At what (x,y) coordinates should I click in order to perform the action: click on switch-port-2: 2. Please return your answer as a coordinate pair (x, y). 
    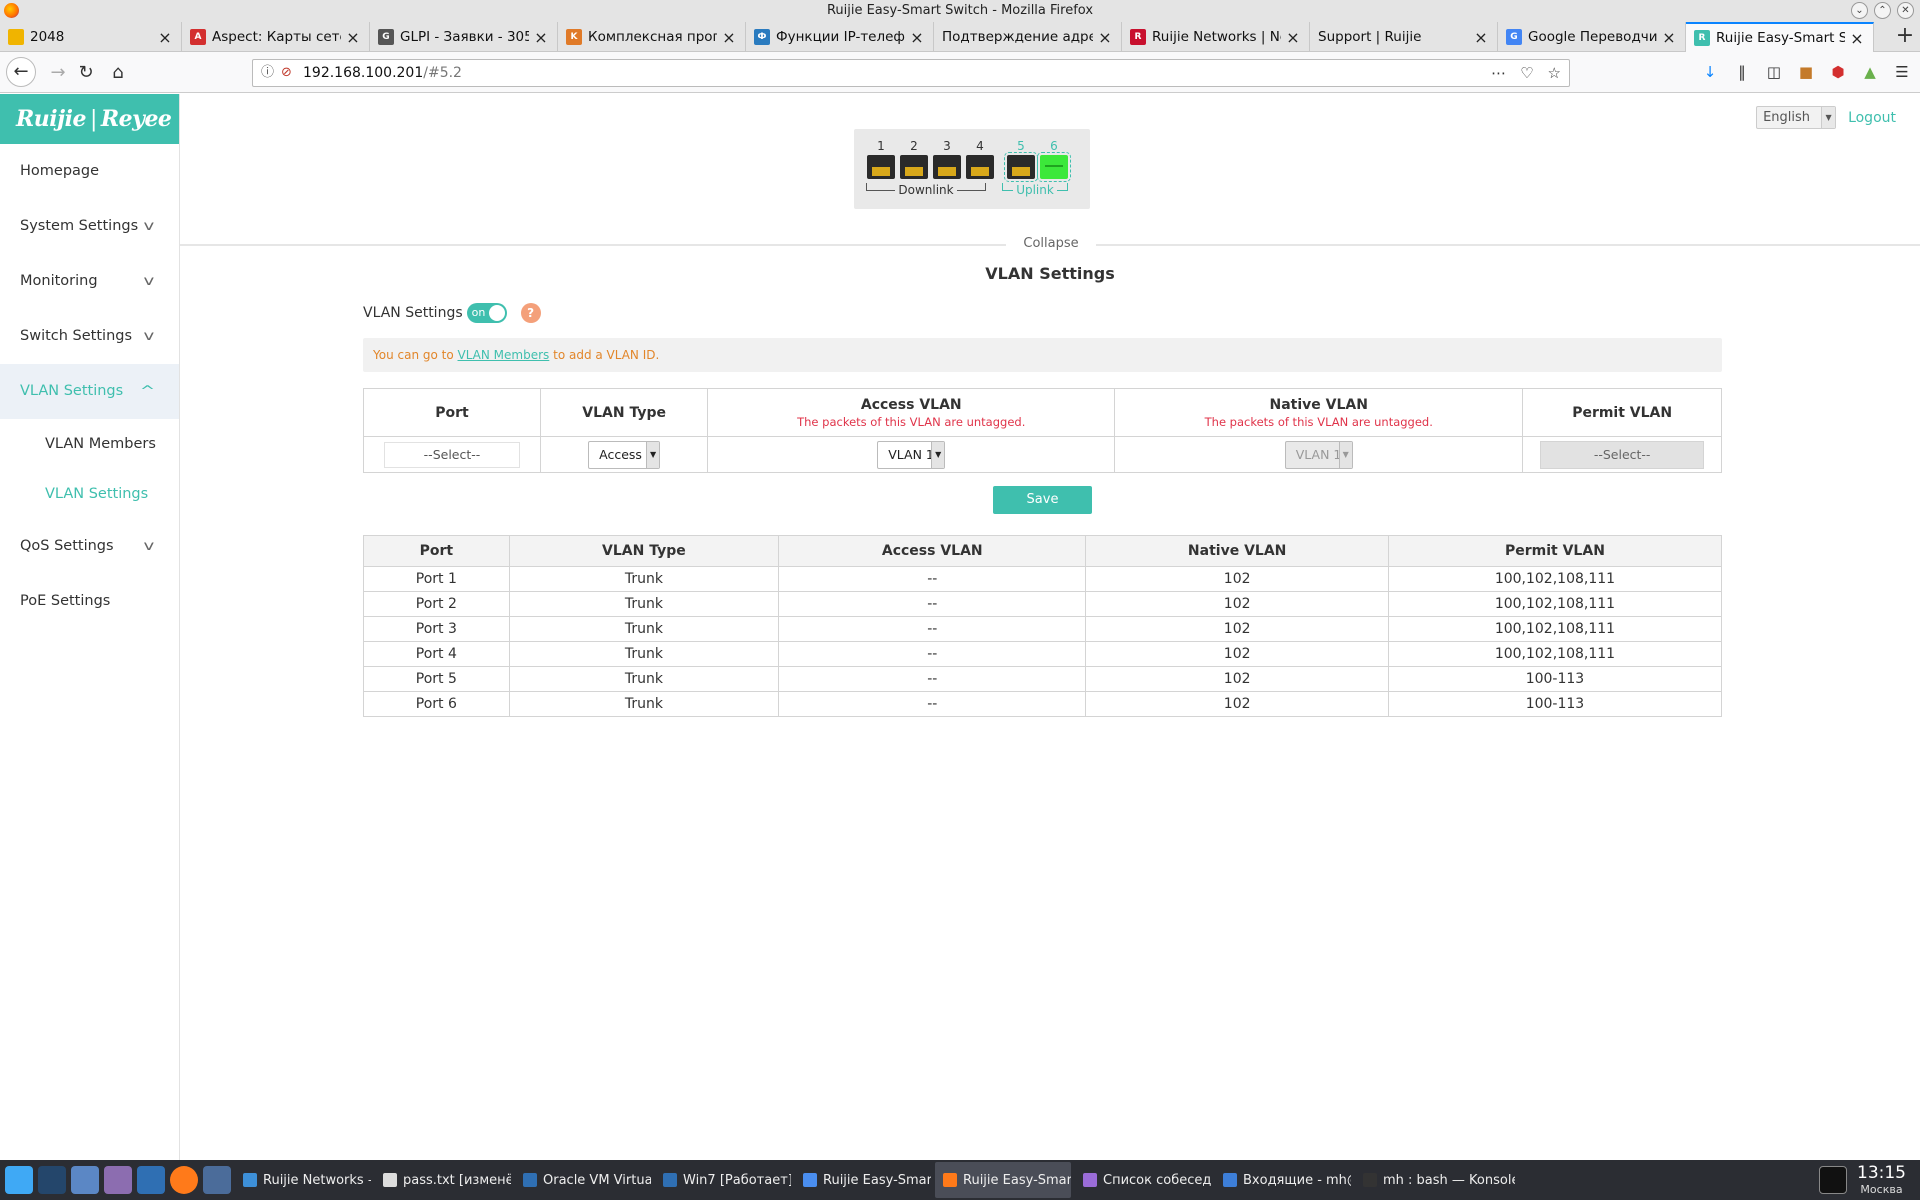
    Looking at the image, I should click on (914, 159).